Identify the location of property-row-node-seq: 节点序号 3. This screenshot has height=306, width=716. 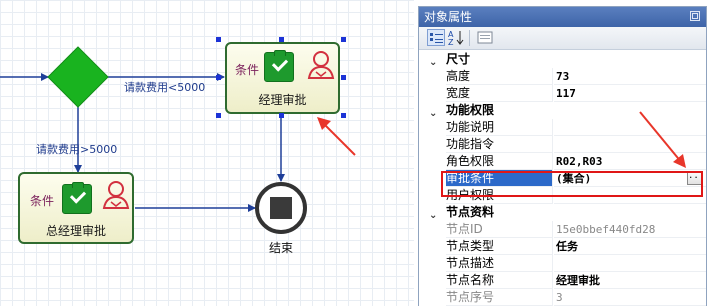
(562, 297).